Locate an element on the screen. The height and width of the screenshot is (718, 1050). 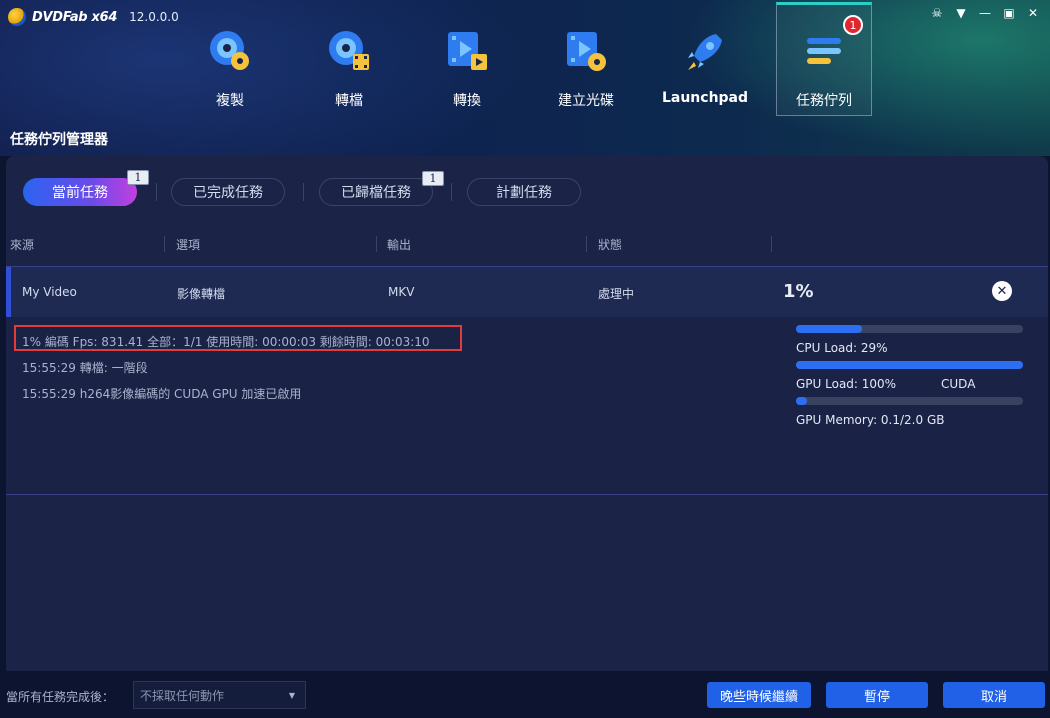
nav-convert: 轉換 is located at coordinates (467, 69).